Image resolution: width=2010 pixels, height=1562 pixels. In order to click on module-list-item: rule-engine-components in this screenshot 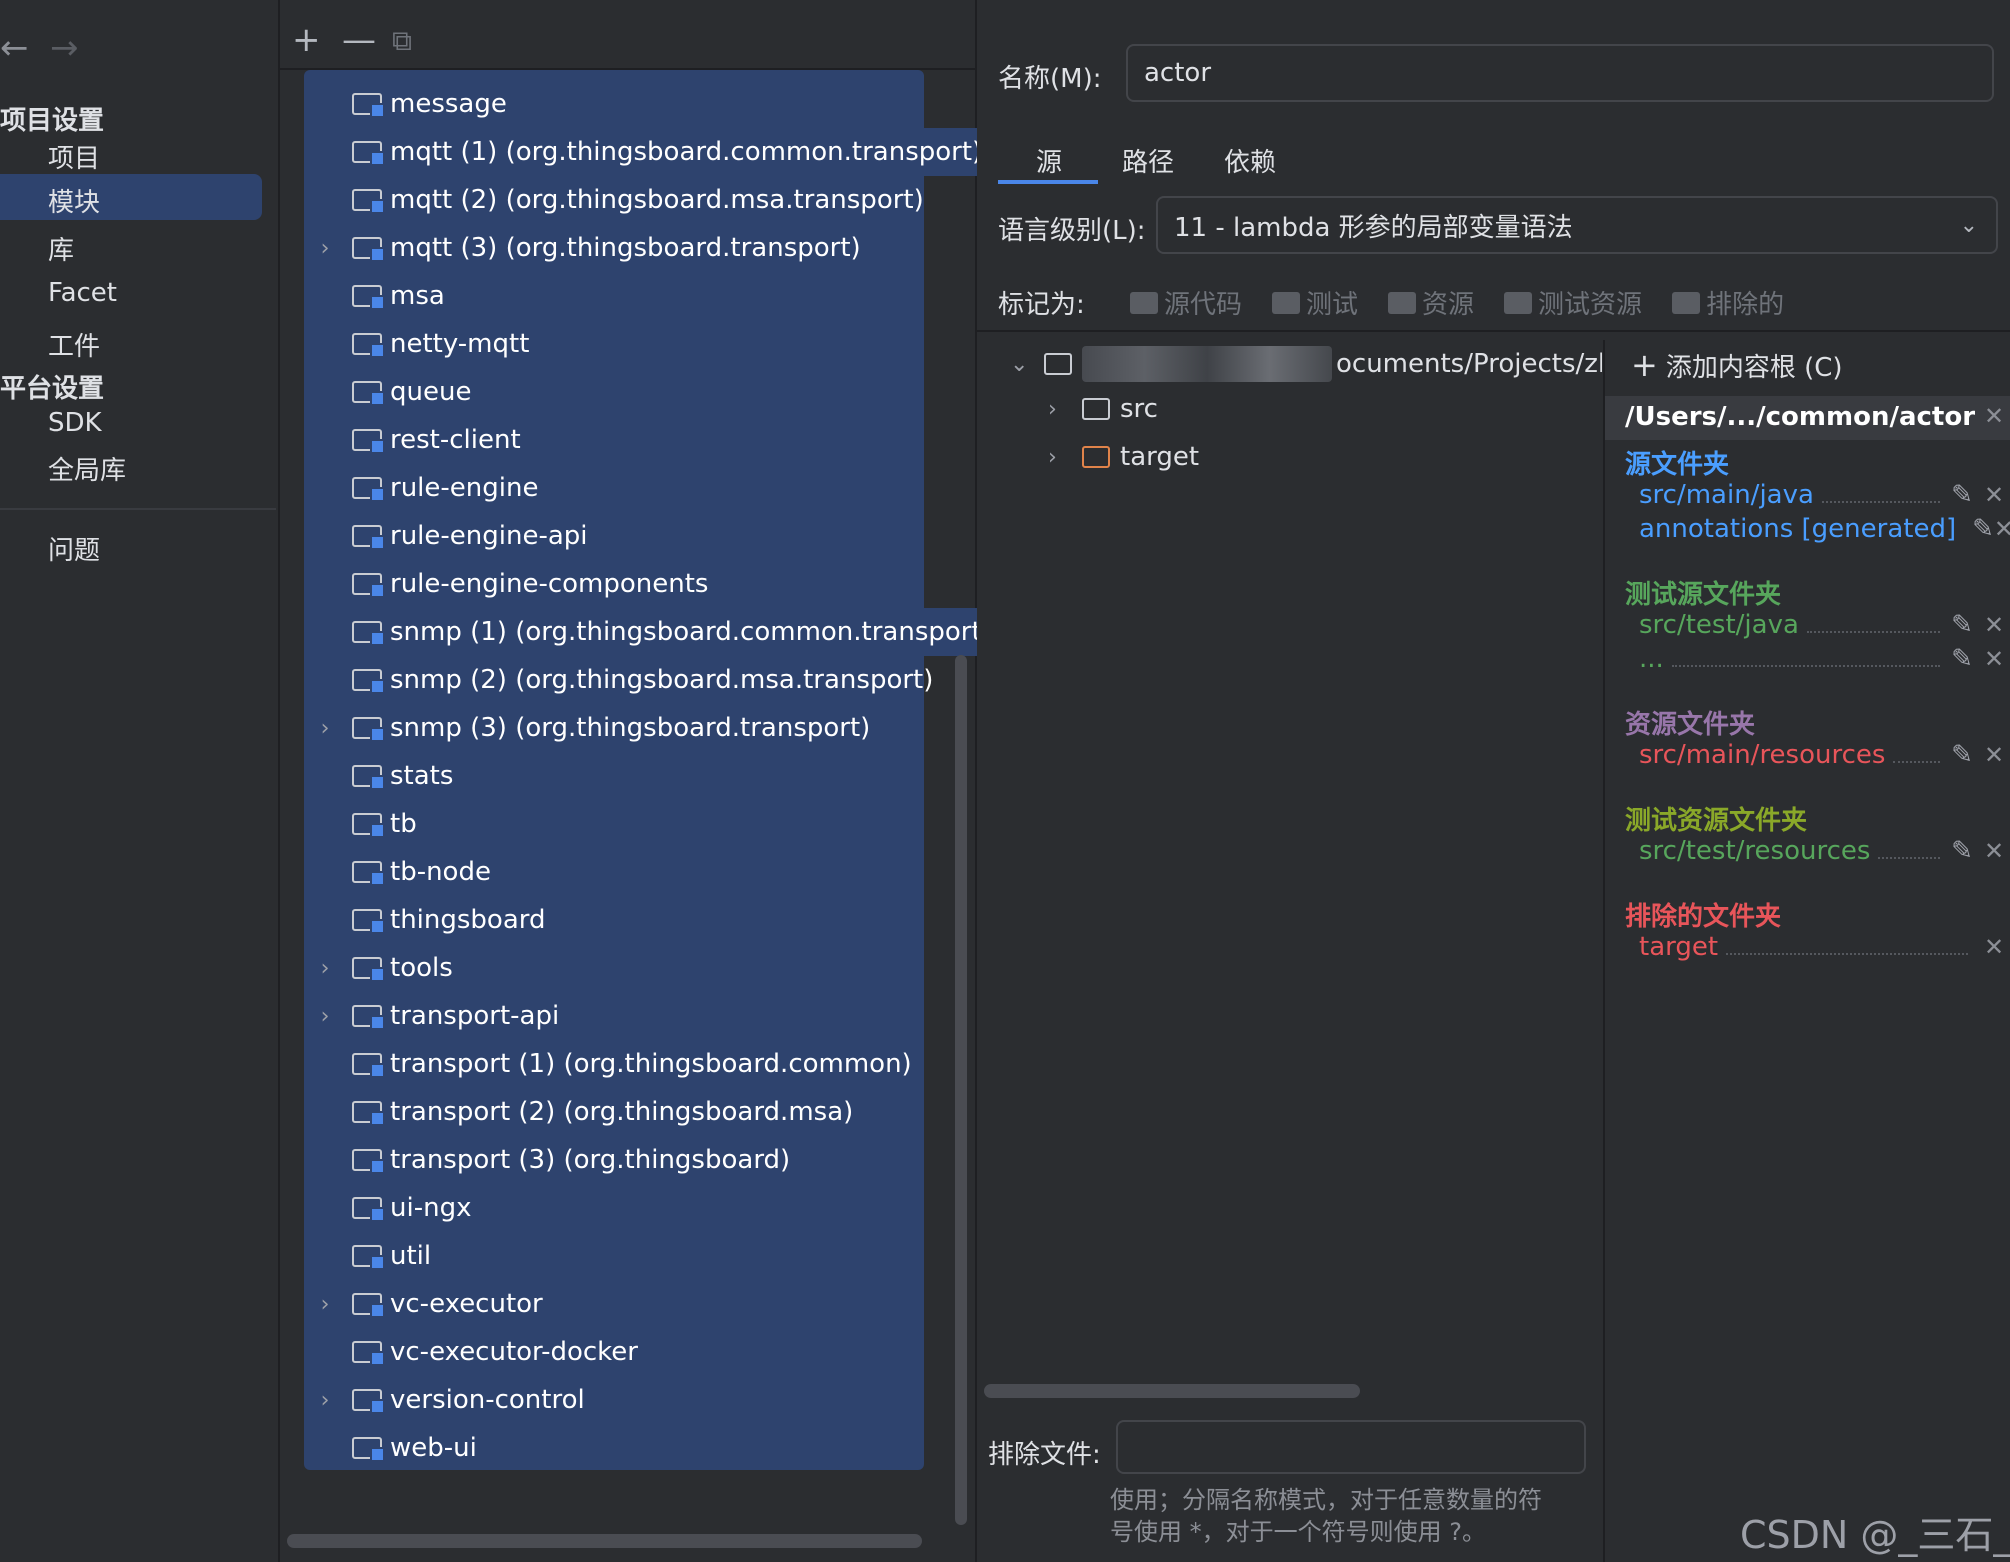, I will do `click(506, 584)`.